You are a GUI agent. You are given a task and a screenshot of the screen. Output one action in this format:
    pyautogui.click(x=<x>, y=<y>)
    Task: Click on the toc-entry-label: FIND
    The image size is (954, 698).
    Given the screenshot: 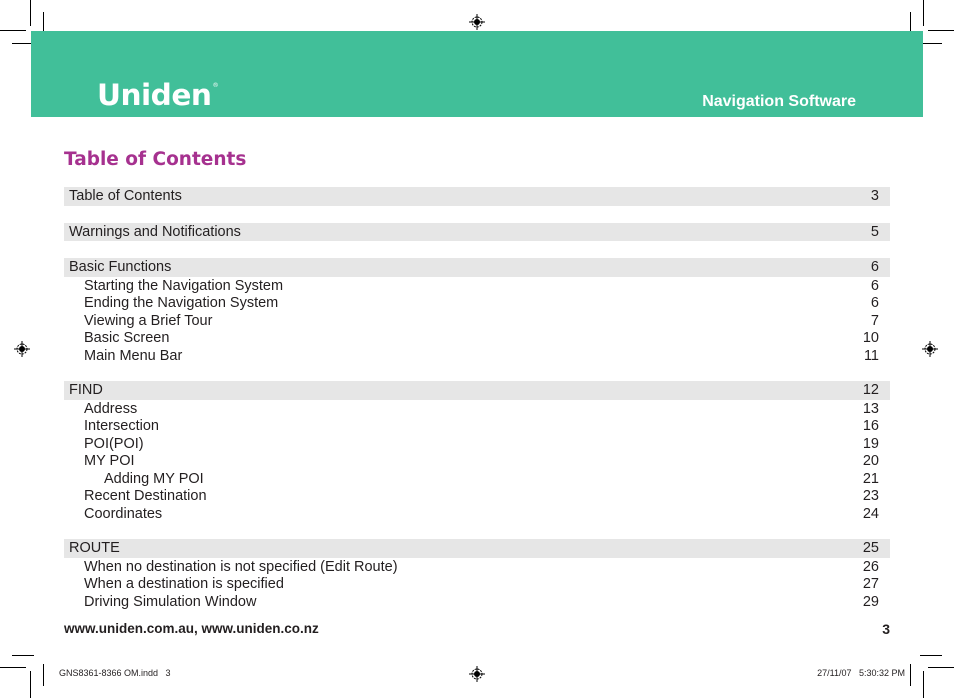 What is the action you would take?
    pyautogui.click(x=86, y=390)
    